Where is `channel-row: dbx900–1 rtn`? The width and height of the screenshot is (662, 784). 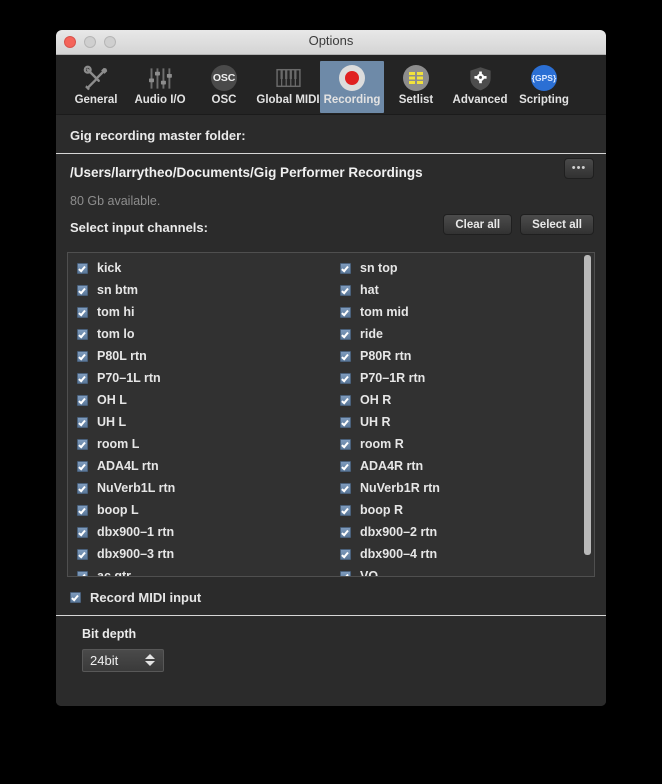 channel-row: dbx900–1 rtn is located at coordinates (199, 532).